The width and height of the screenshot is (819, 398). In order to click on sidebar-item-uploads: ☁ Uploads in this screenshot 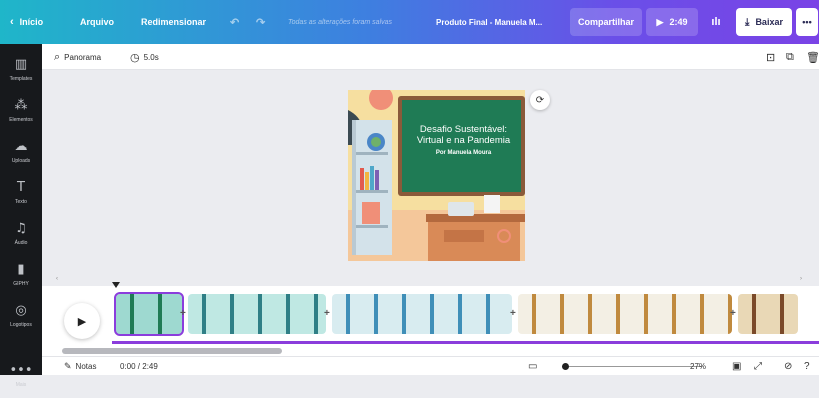, I will do `click(21, 152)`.